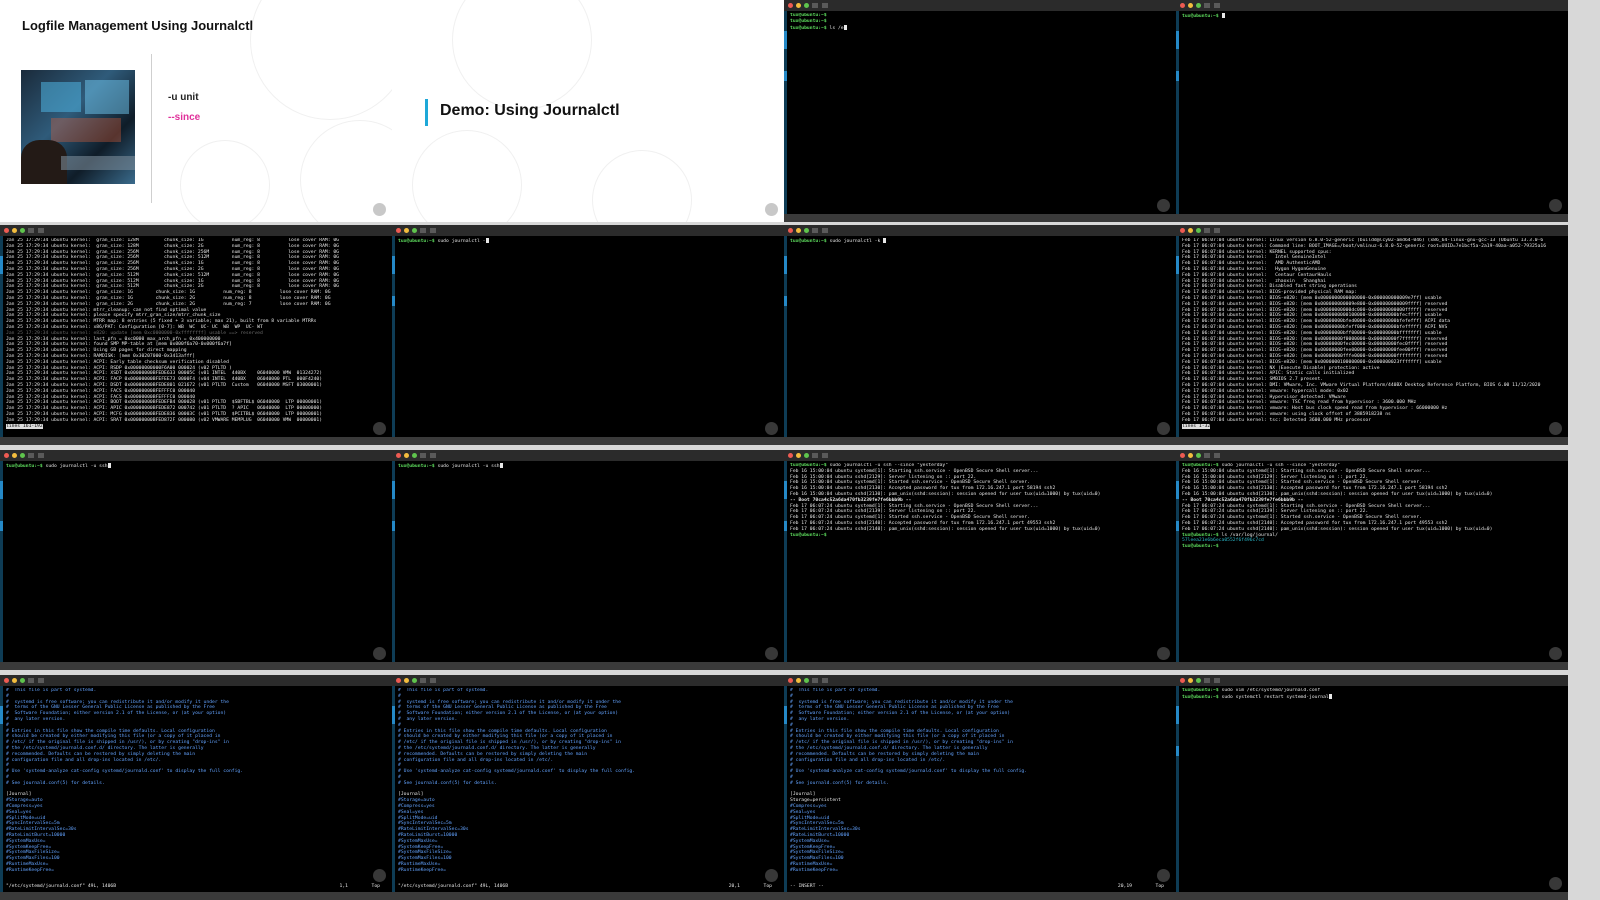 The image size is (1600, 900). I want to click on terminal-frame-5: tux@ubuntu:~$ sudo journalctl -, so click(588, 335).